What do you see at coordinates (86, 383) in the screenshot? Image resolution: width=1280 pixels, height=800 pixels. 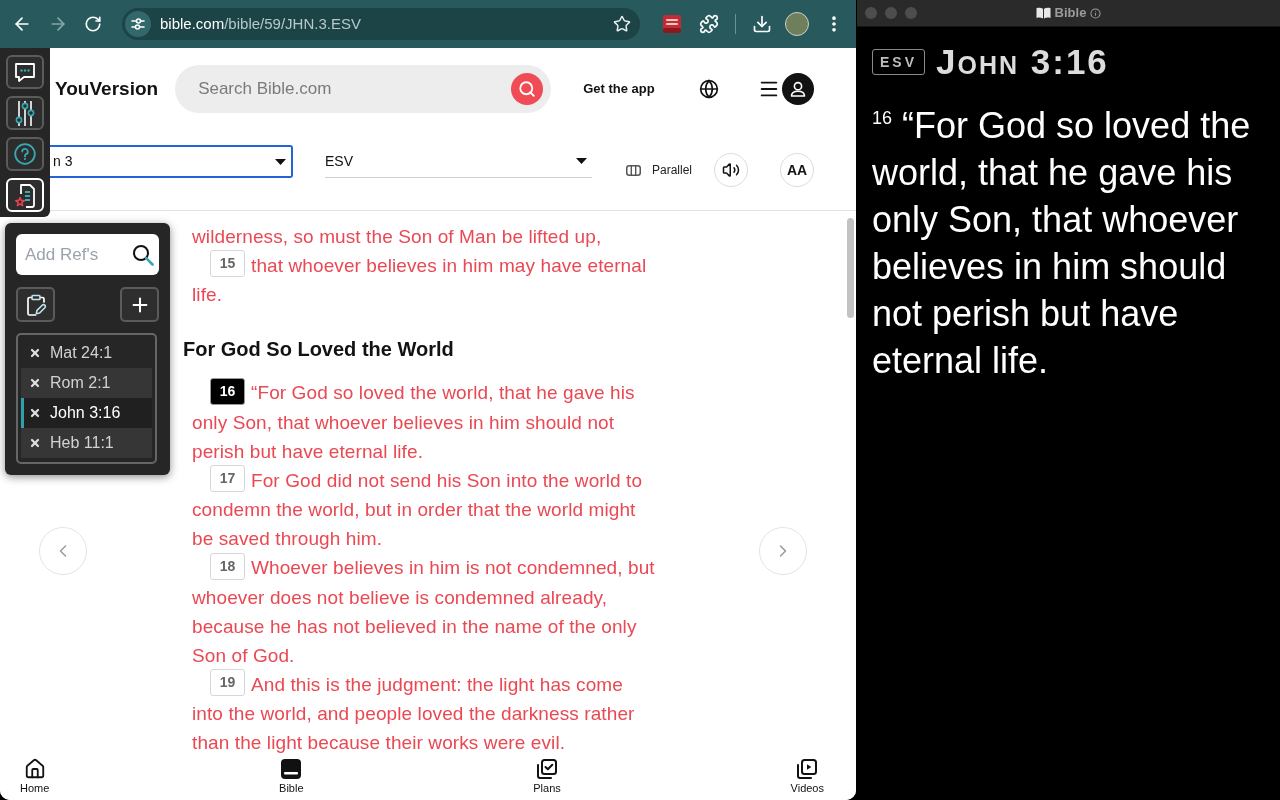 I see `reference-item: Rom 2:1` at bounding box center [86, 383].